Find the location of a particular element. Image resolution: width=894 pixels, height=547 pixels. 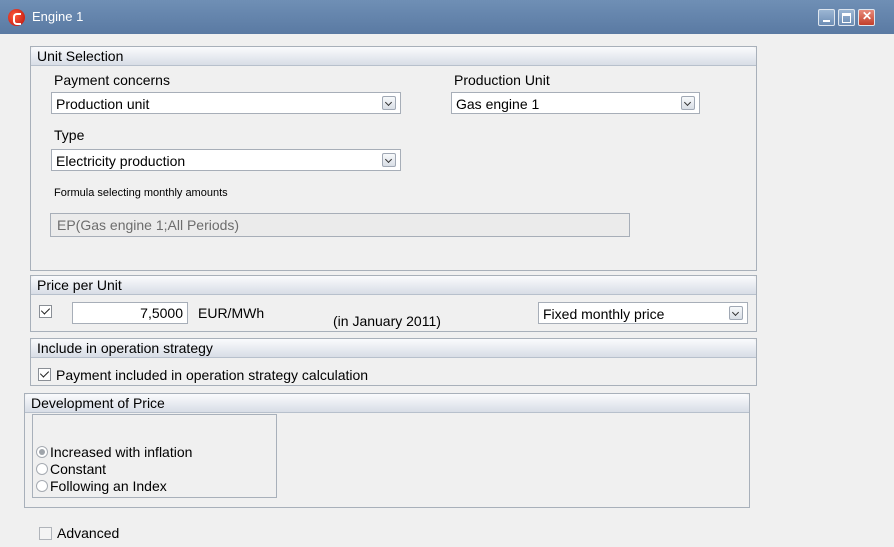

price-type-value: Fixed monthly price is located at coordinates (604, 314).